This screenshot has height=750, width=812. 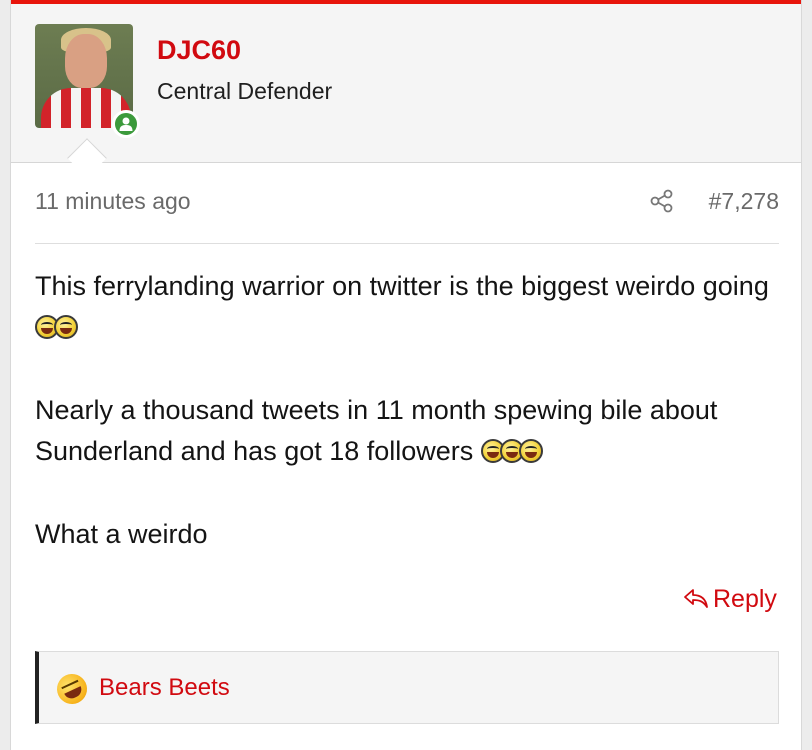 I want to click on avatar-face, so click(x=86, y=61).